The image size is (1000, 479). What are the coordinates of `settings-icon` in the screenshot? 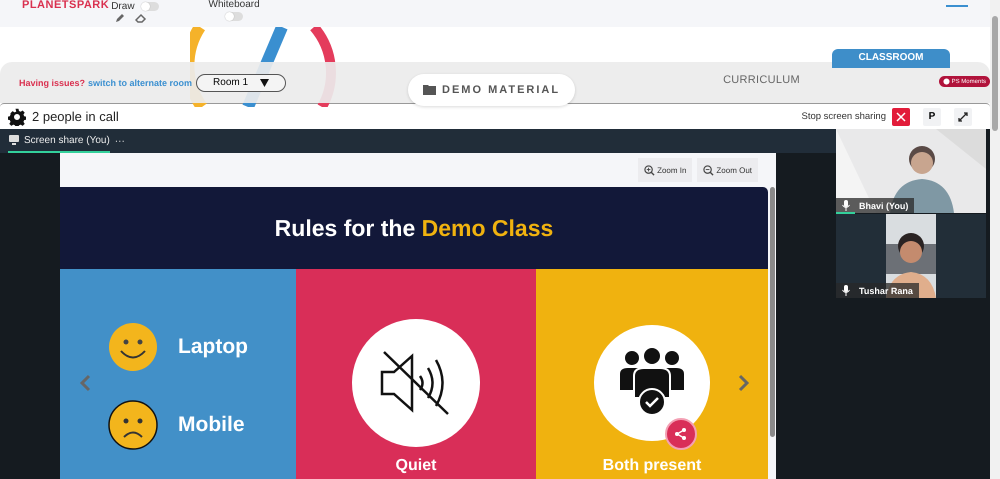 It's located at (17, 117).